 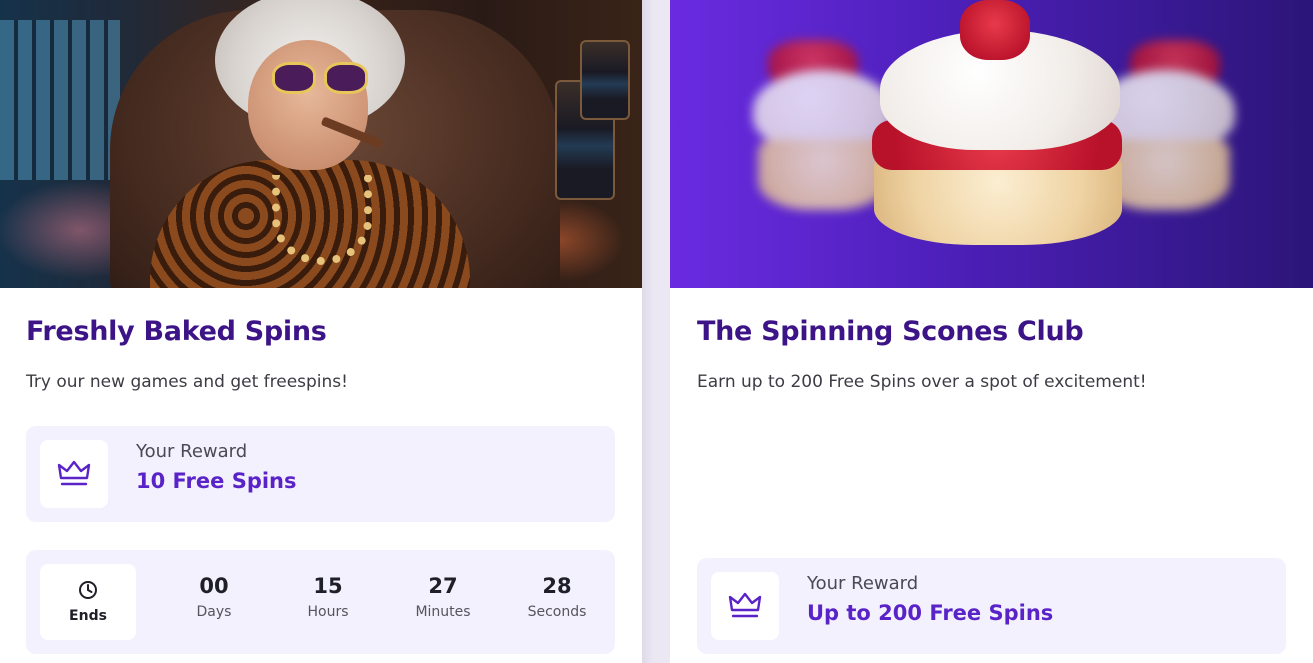 What do you see at coordinates (88, 590) in the screenshot?
I see `clock-icon` at bounding box center [88, 590].